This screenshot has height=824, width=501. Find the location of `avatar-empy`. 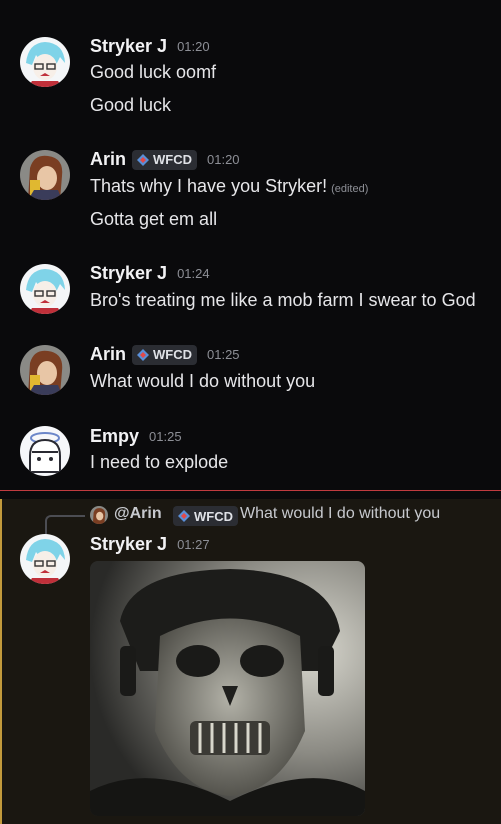

avatar-empy is located at coordinates (45, 451).